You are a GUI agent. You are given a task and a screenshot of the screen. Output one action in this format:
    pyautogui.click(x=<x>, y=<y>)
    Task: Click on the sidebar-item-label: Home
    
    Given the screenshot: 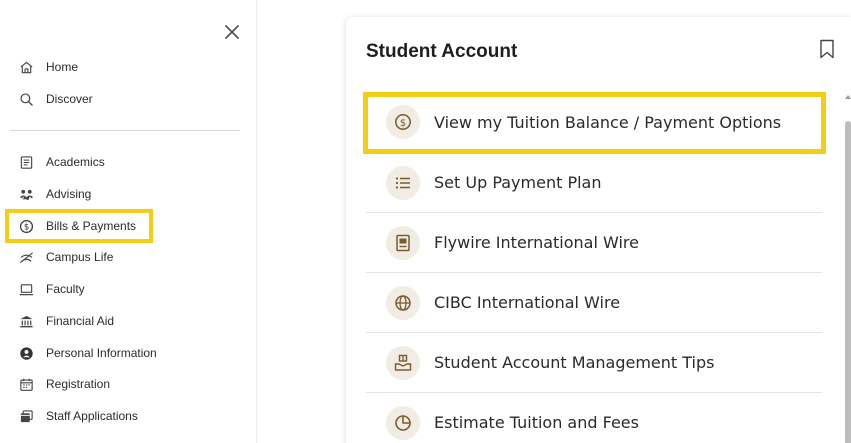 What is the action you would take?
    pyautogui.click(x=62, y=67)
    